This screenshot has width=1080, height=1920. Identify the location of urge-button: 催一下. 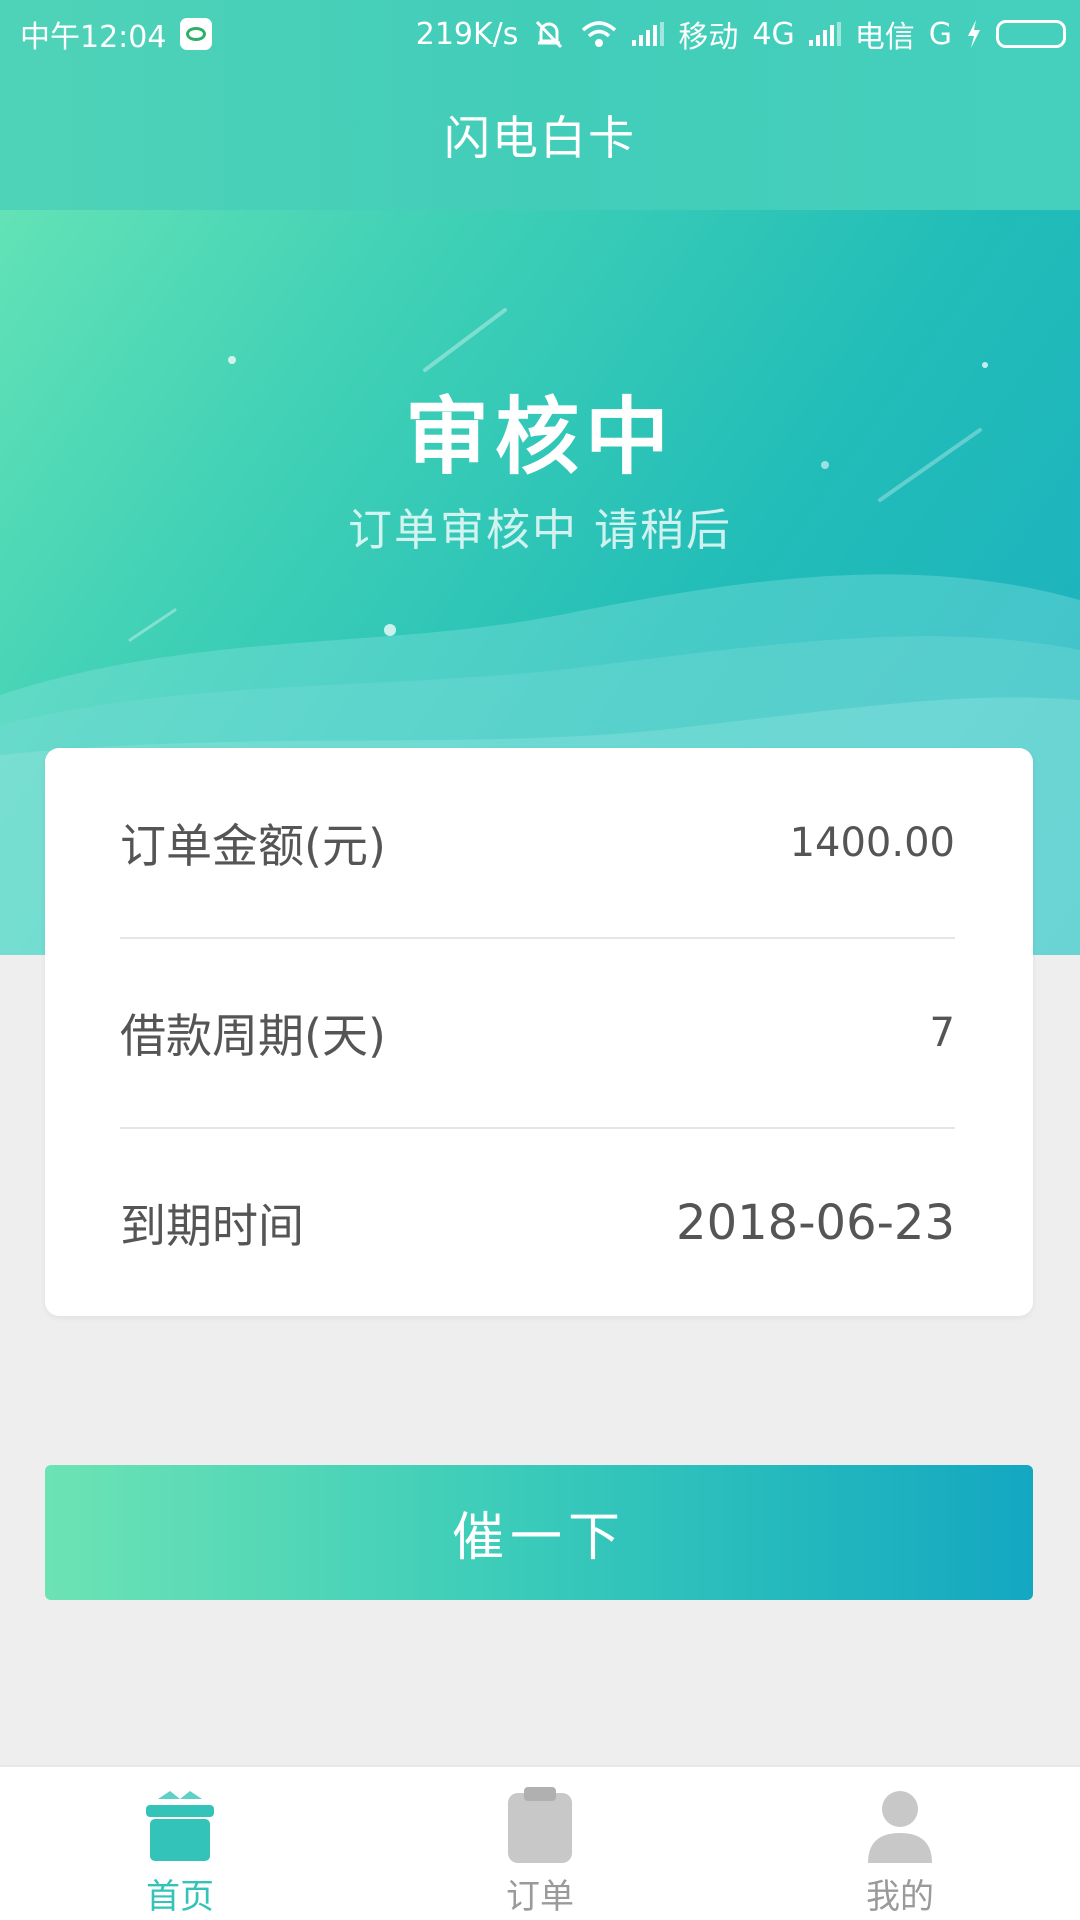
(539, 1532).